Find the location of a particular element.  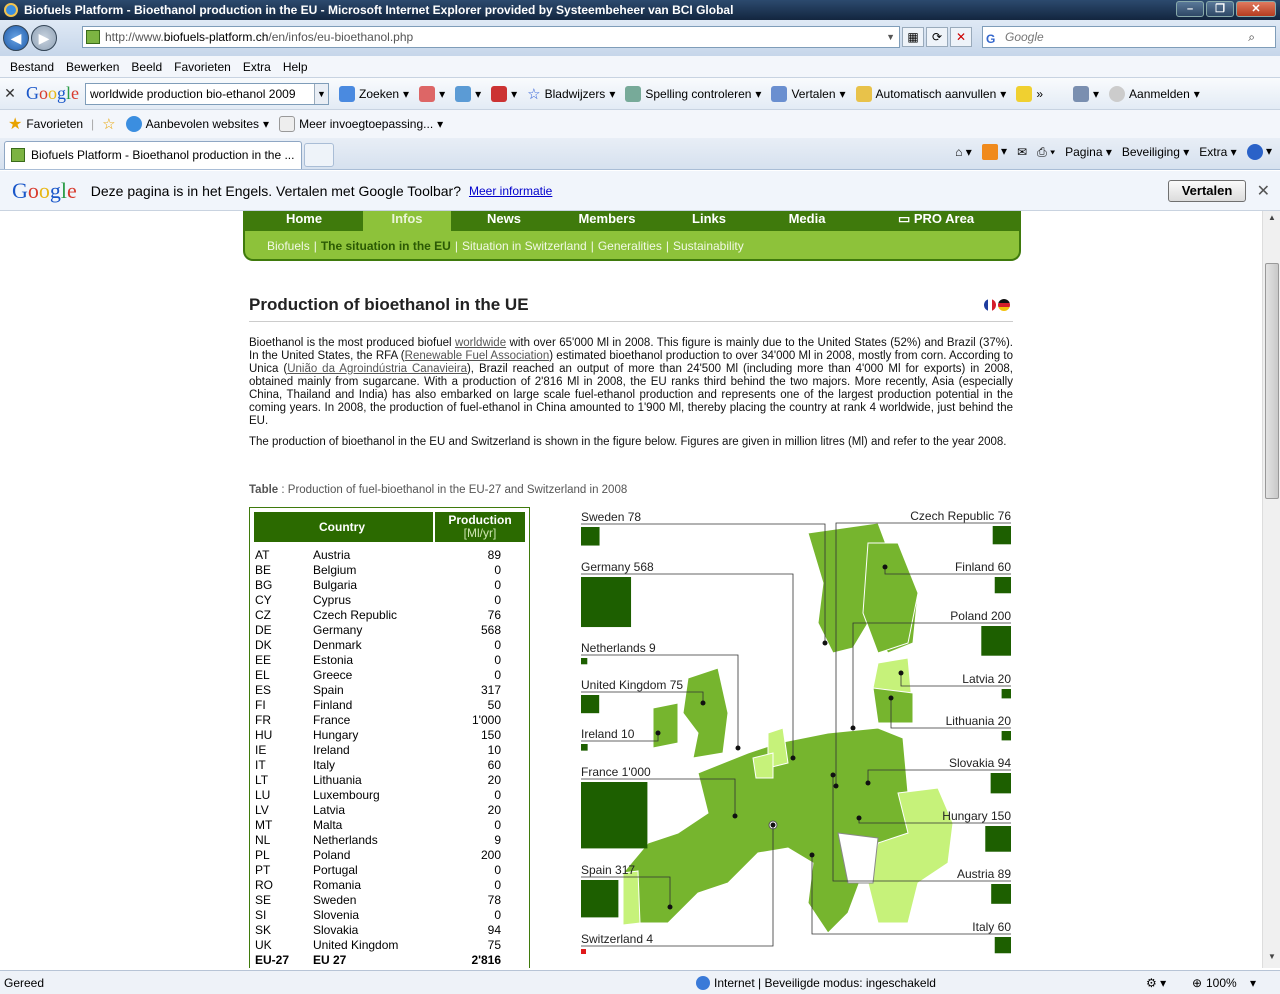

zoom-dropdown-icon: ▾ is located at coordinates (1253, 983).